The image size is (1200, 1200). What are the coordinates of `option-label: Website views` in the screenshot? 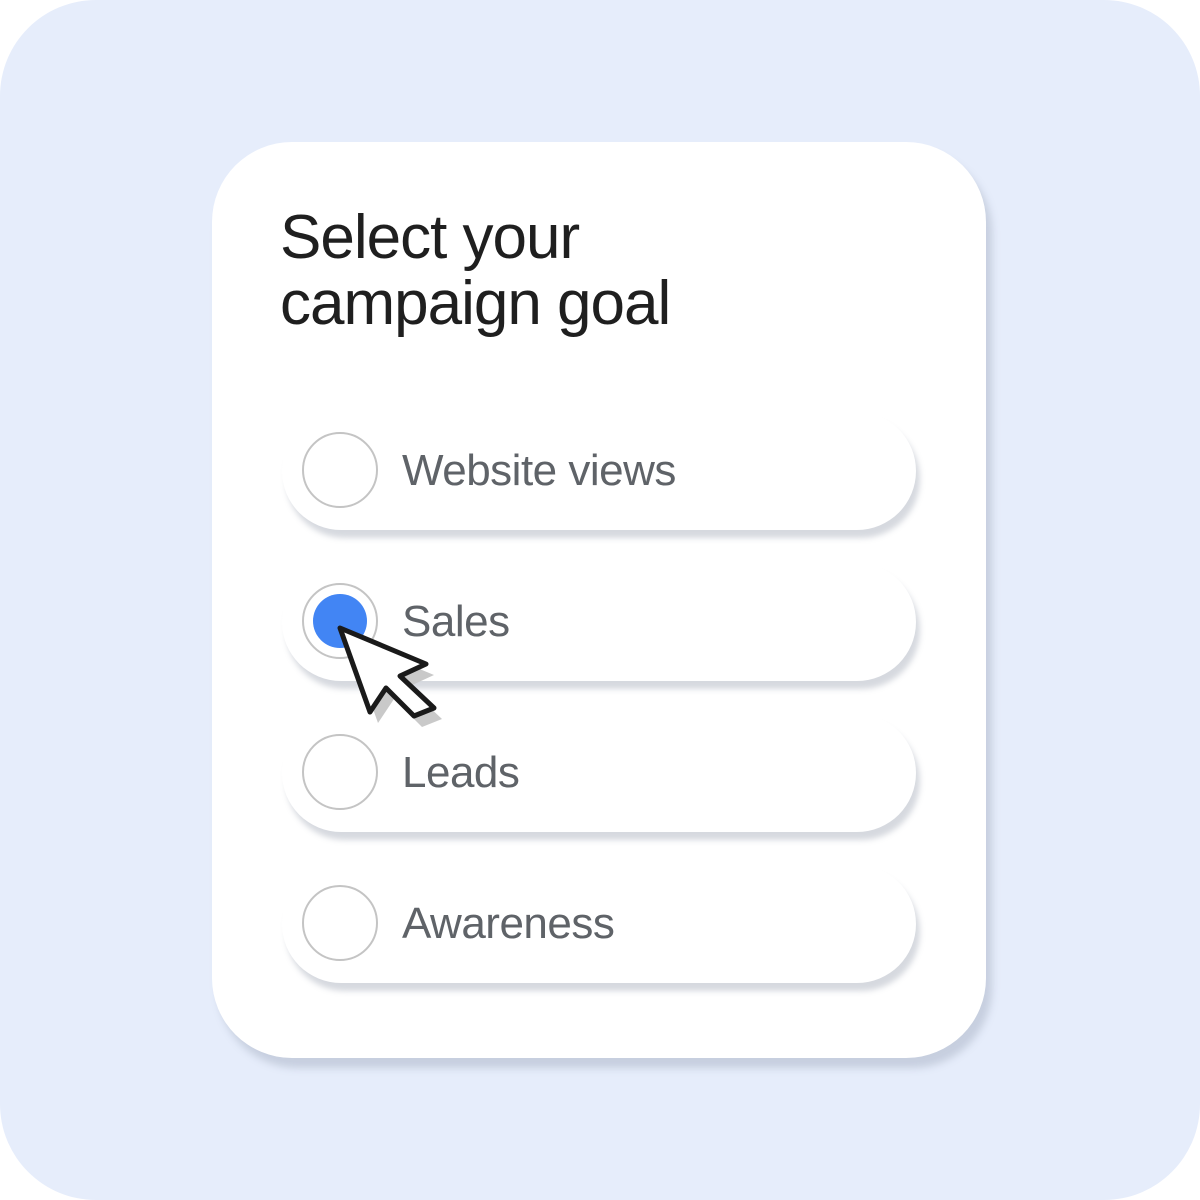 It's located at (539, 470).